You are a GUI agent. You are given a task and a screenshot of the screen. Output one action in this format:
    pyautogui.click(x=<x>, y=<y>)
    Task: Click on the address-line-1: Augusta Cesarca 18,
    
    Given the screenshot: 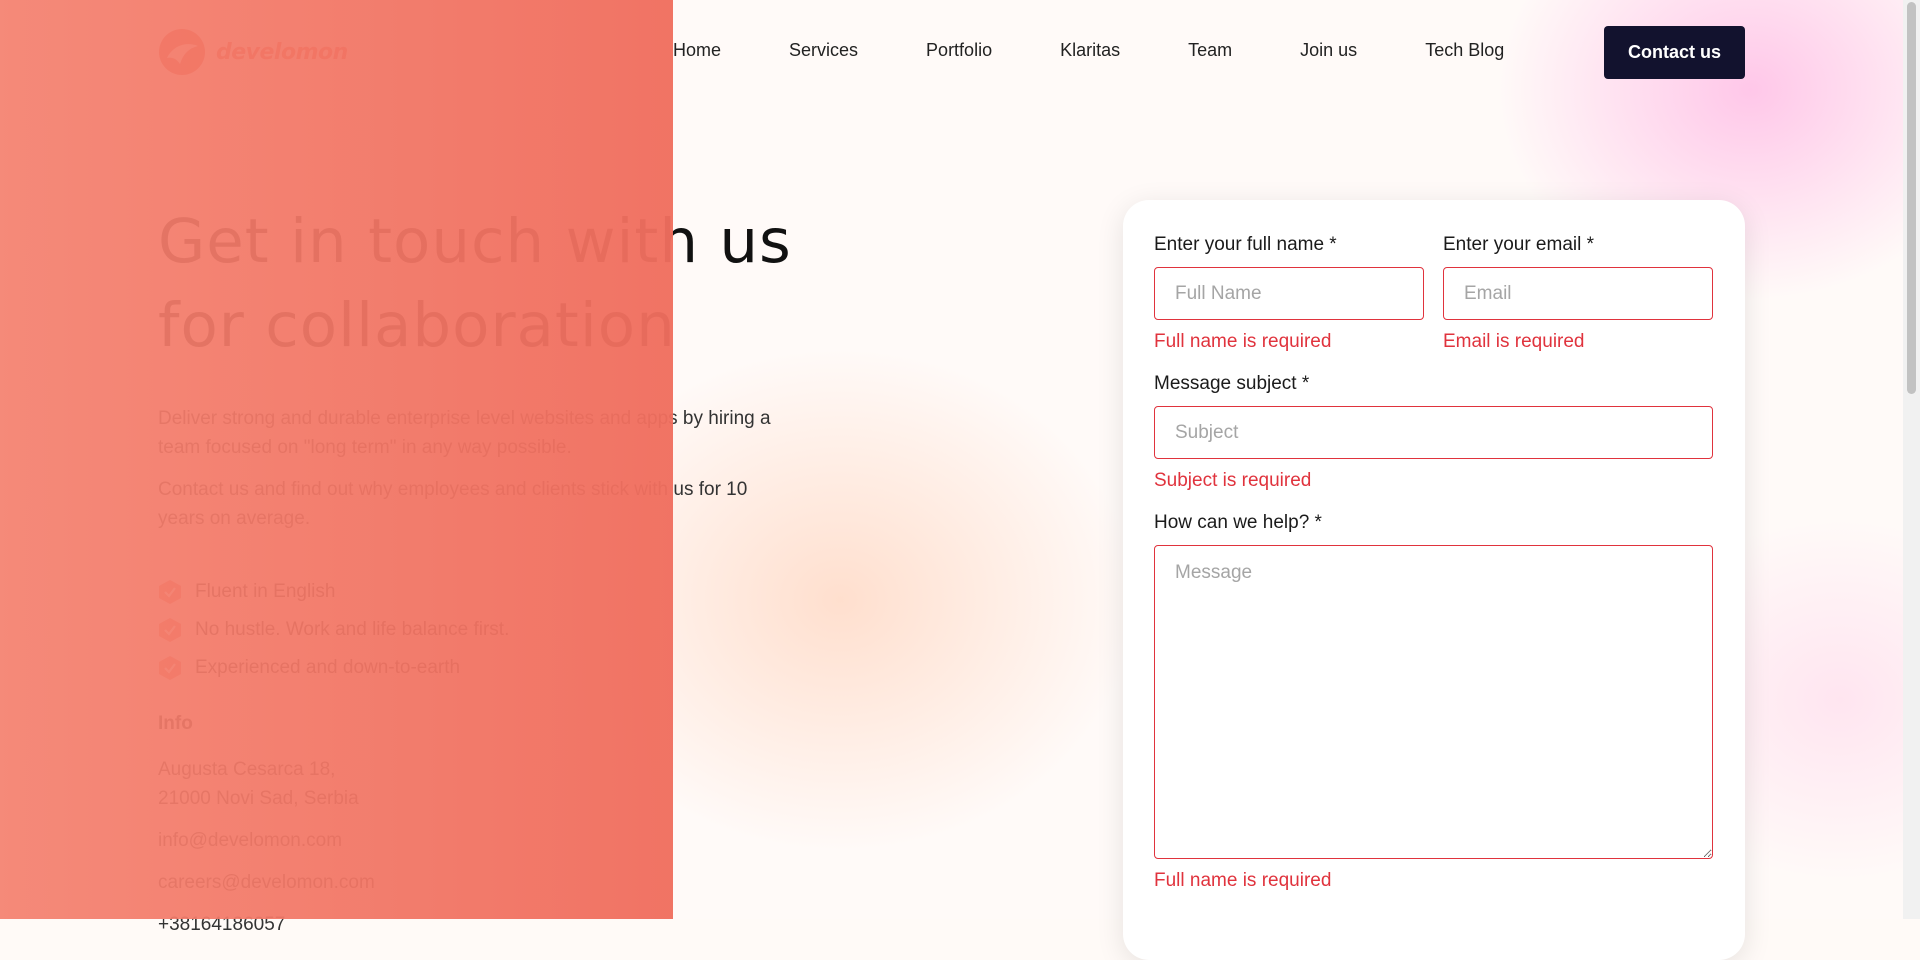 What is the action you would take?
    pyautogui.click(x=247, y=769)
    